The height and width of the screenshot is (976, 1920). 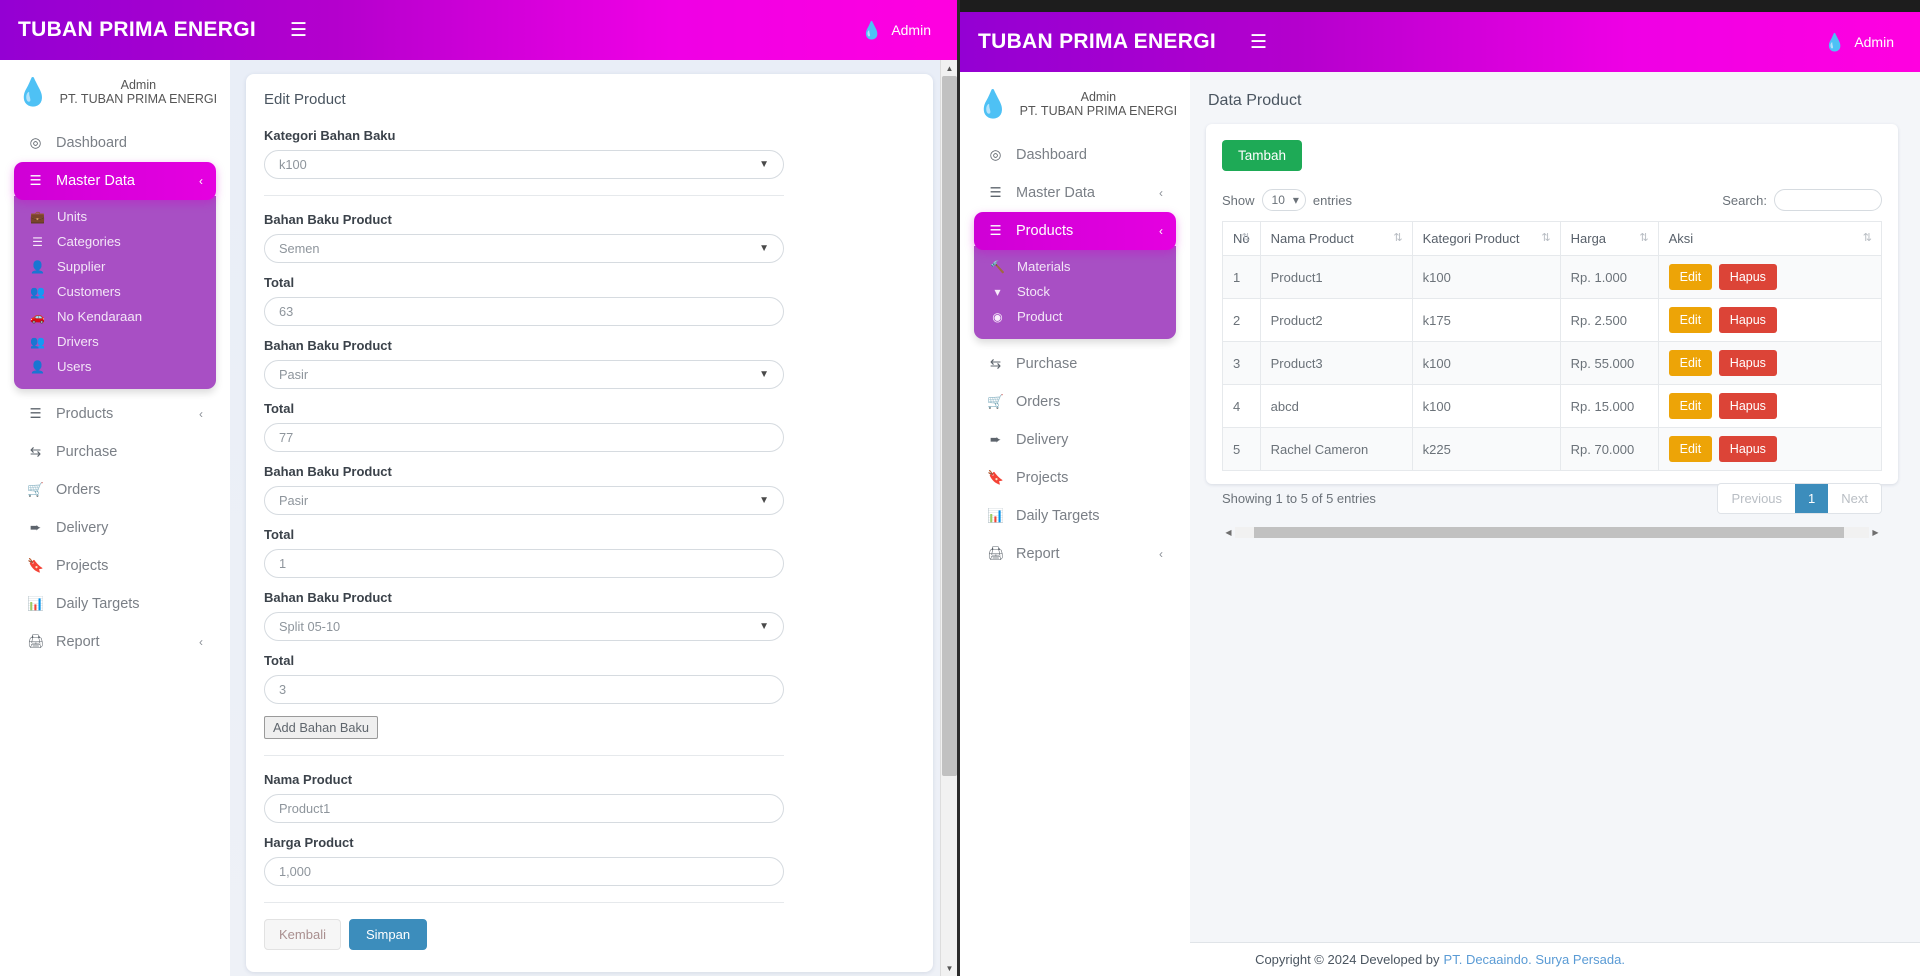 I want to click on table-row: 2 Product2 k175 Rp. 2.500 Edit Hapus, so click(x=1552, y=320).